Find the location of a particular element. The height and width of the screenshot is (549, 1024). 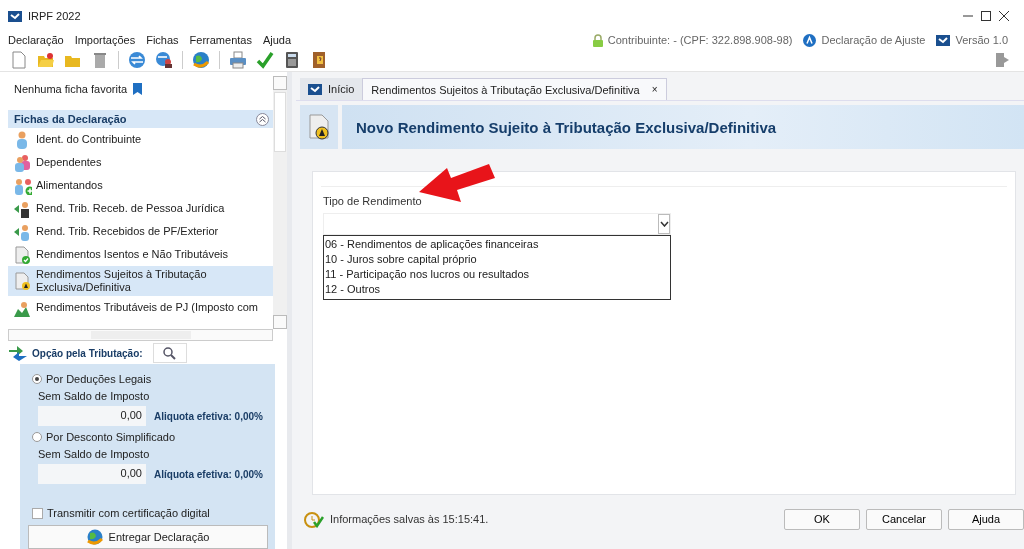

favorites-label: Nenhuma ficha favorita is located at coordinates (71, 89).